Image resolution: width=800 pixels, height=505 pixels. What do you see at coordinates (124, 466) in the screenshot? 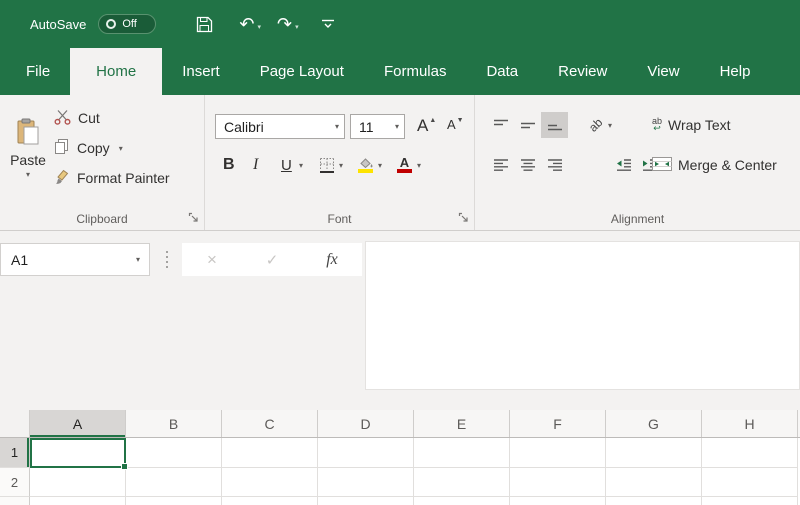
I see `fill-handle` at bounding box center [124, 466].